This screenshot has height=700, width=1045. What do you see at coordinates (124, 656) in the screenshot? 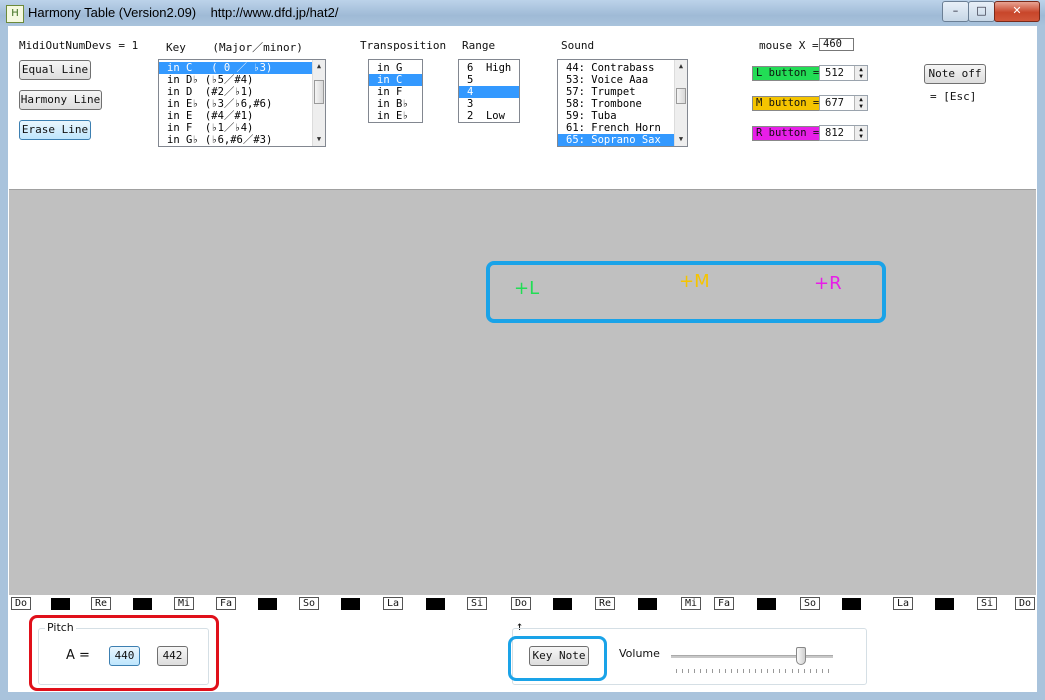
I see `pitch-440-button: 440` at bounding box center [124, 656].